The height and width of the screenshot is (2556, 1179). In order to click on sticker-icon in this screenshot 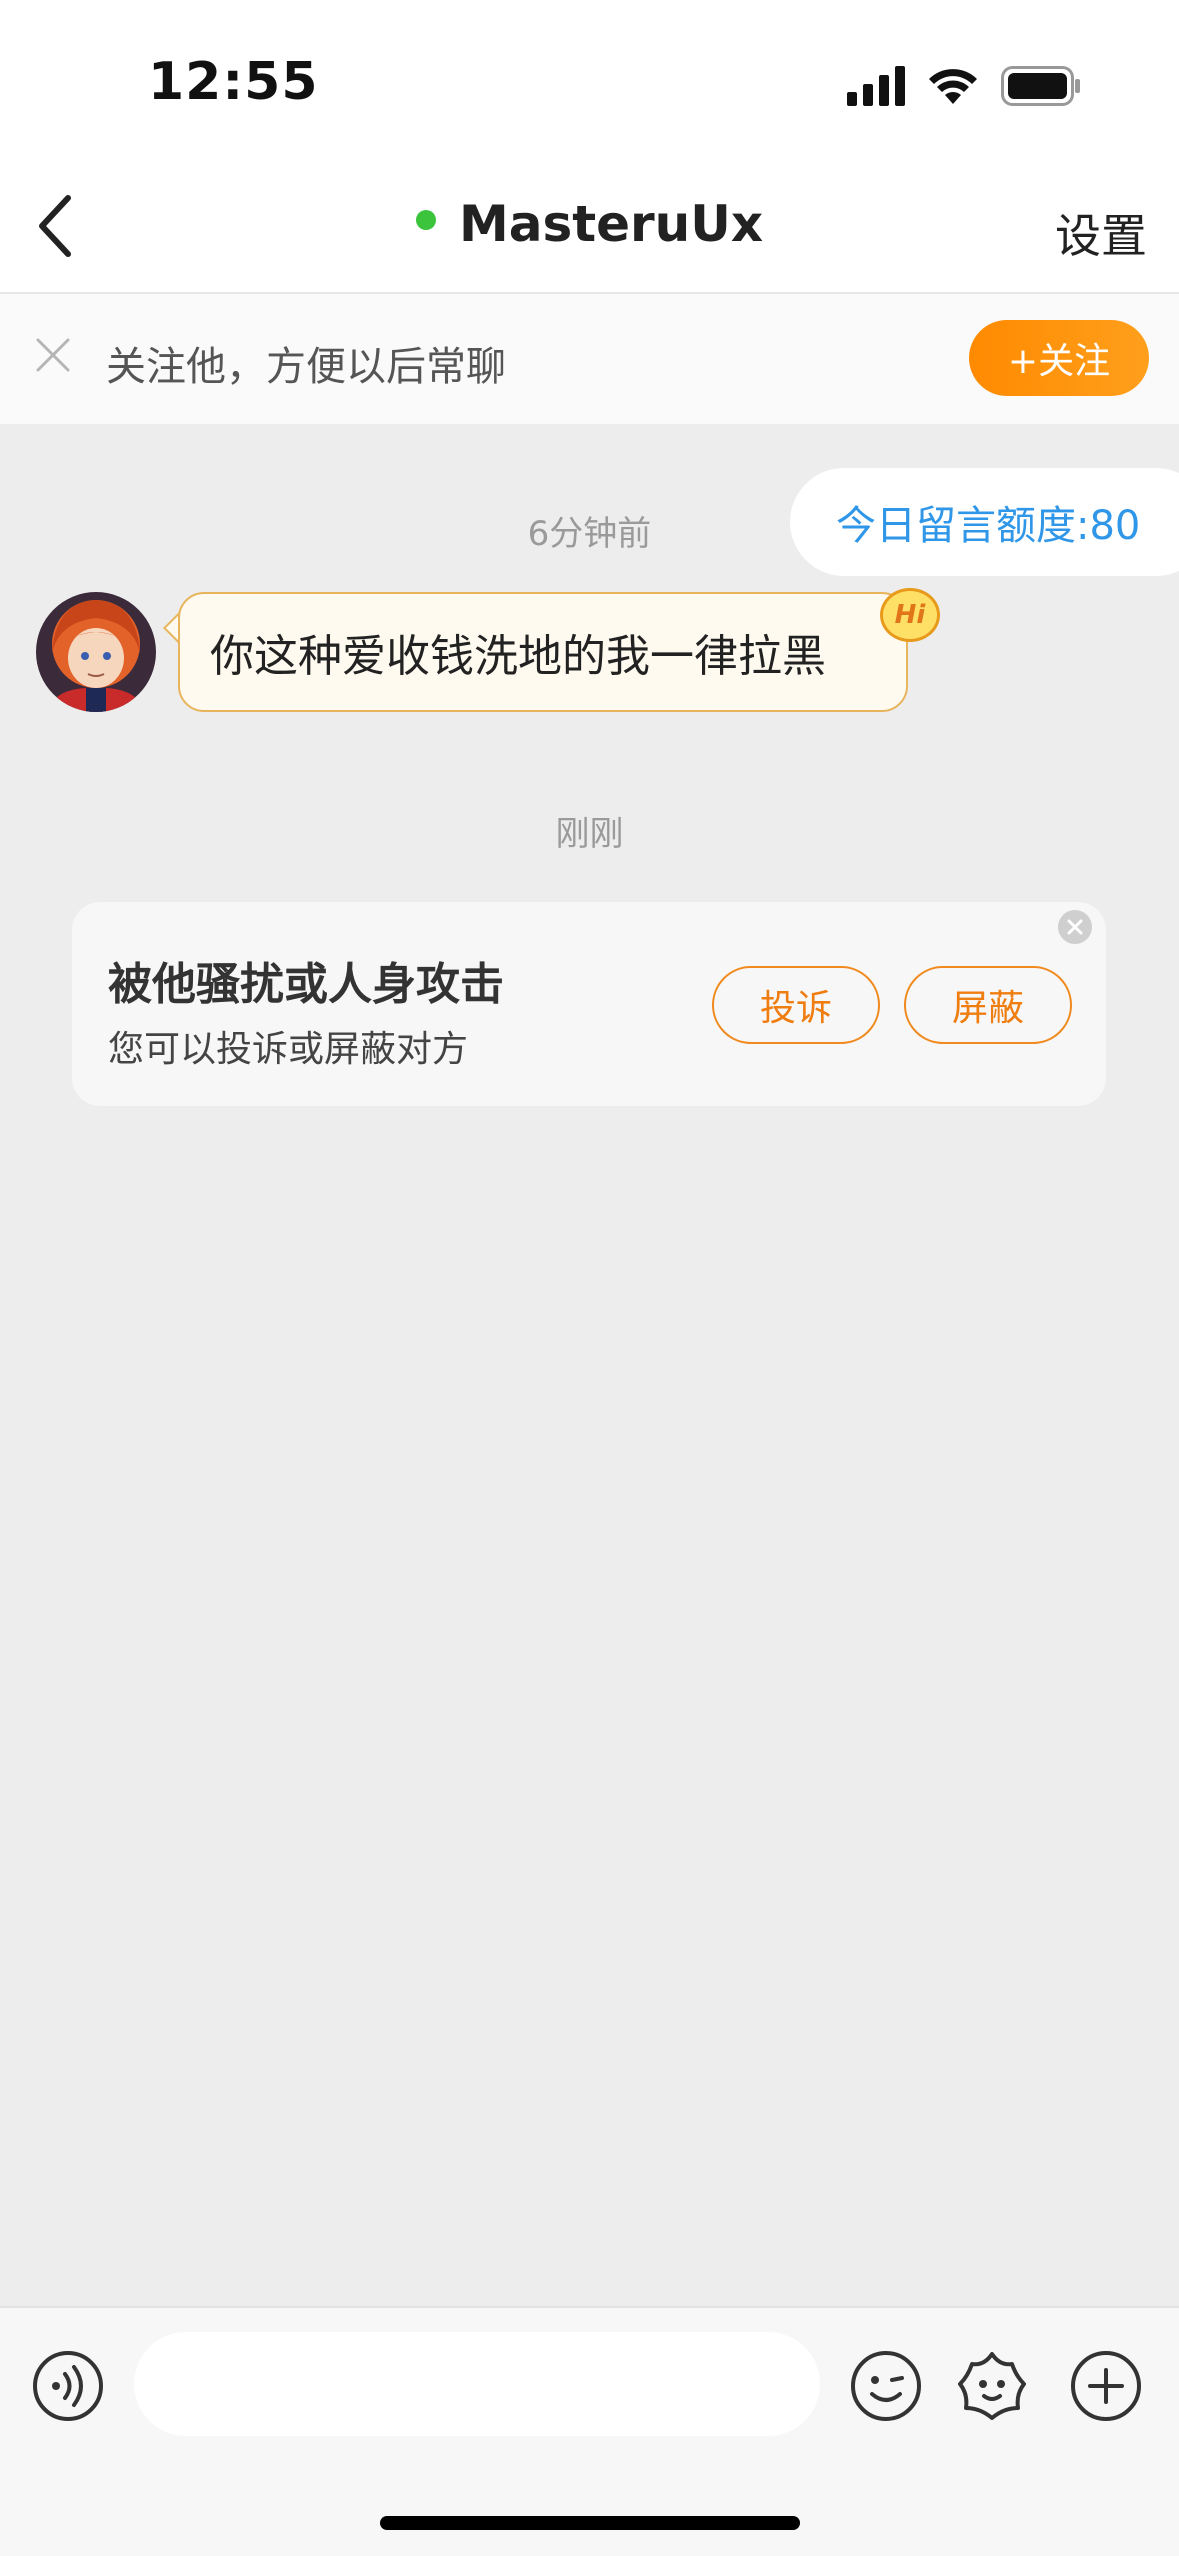, I will do `click(992, 2386)`.